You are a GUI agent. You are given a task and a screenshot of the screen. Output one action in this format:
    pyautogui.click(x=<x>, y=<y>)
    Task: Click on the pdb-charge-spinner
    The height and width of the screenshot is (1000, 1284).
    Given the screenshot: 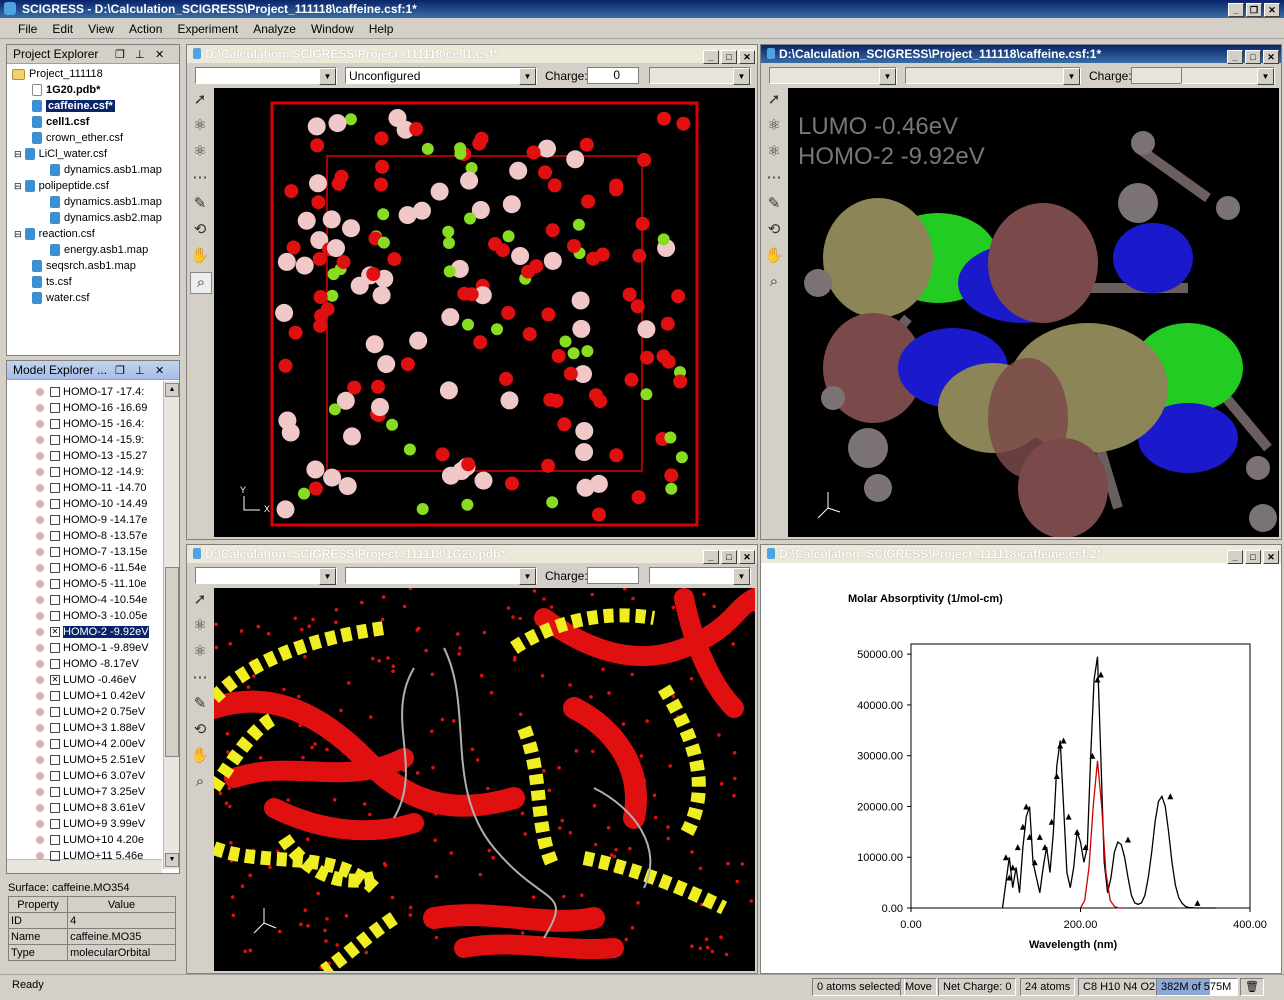 What is the action you would take?
    pyautogui.click(x=613, y=575)
    